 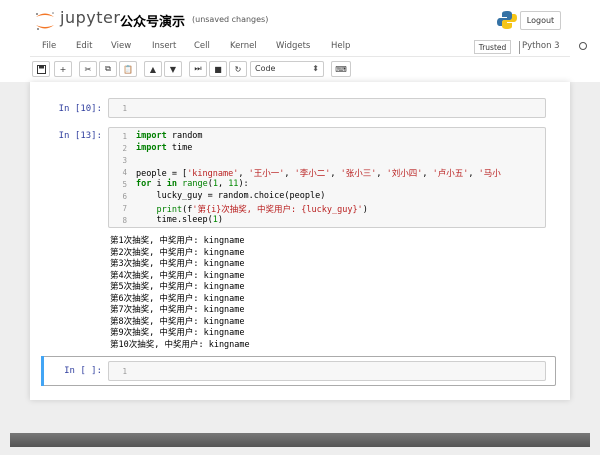 What do you see at coordinates (192, 184) in the screenshot?
I see `code-line: for i in range(1, 11):` at bounding box center [192, 184].